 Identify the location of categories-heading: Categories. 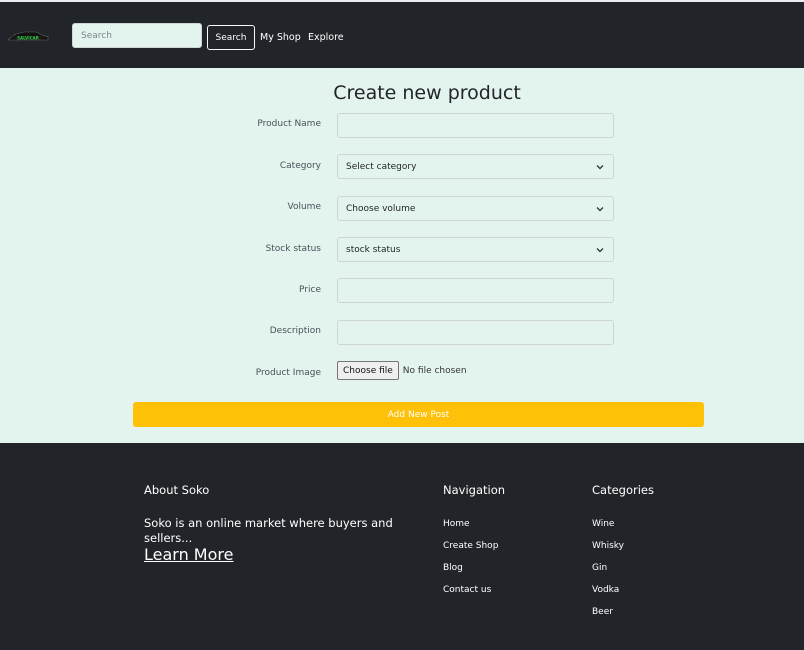
(623, 490).